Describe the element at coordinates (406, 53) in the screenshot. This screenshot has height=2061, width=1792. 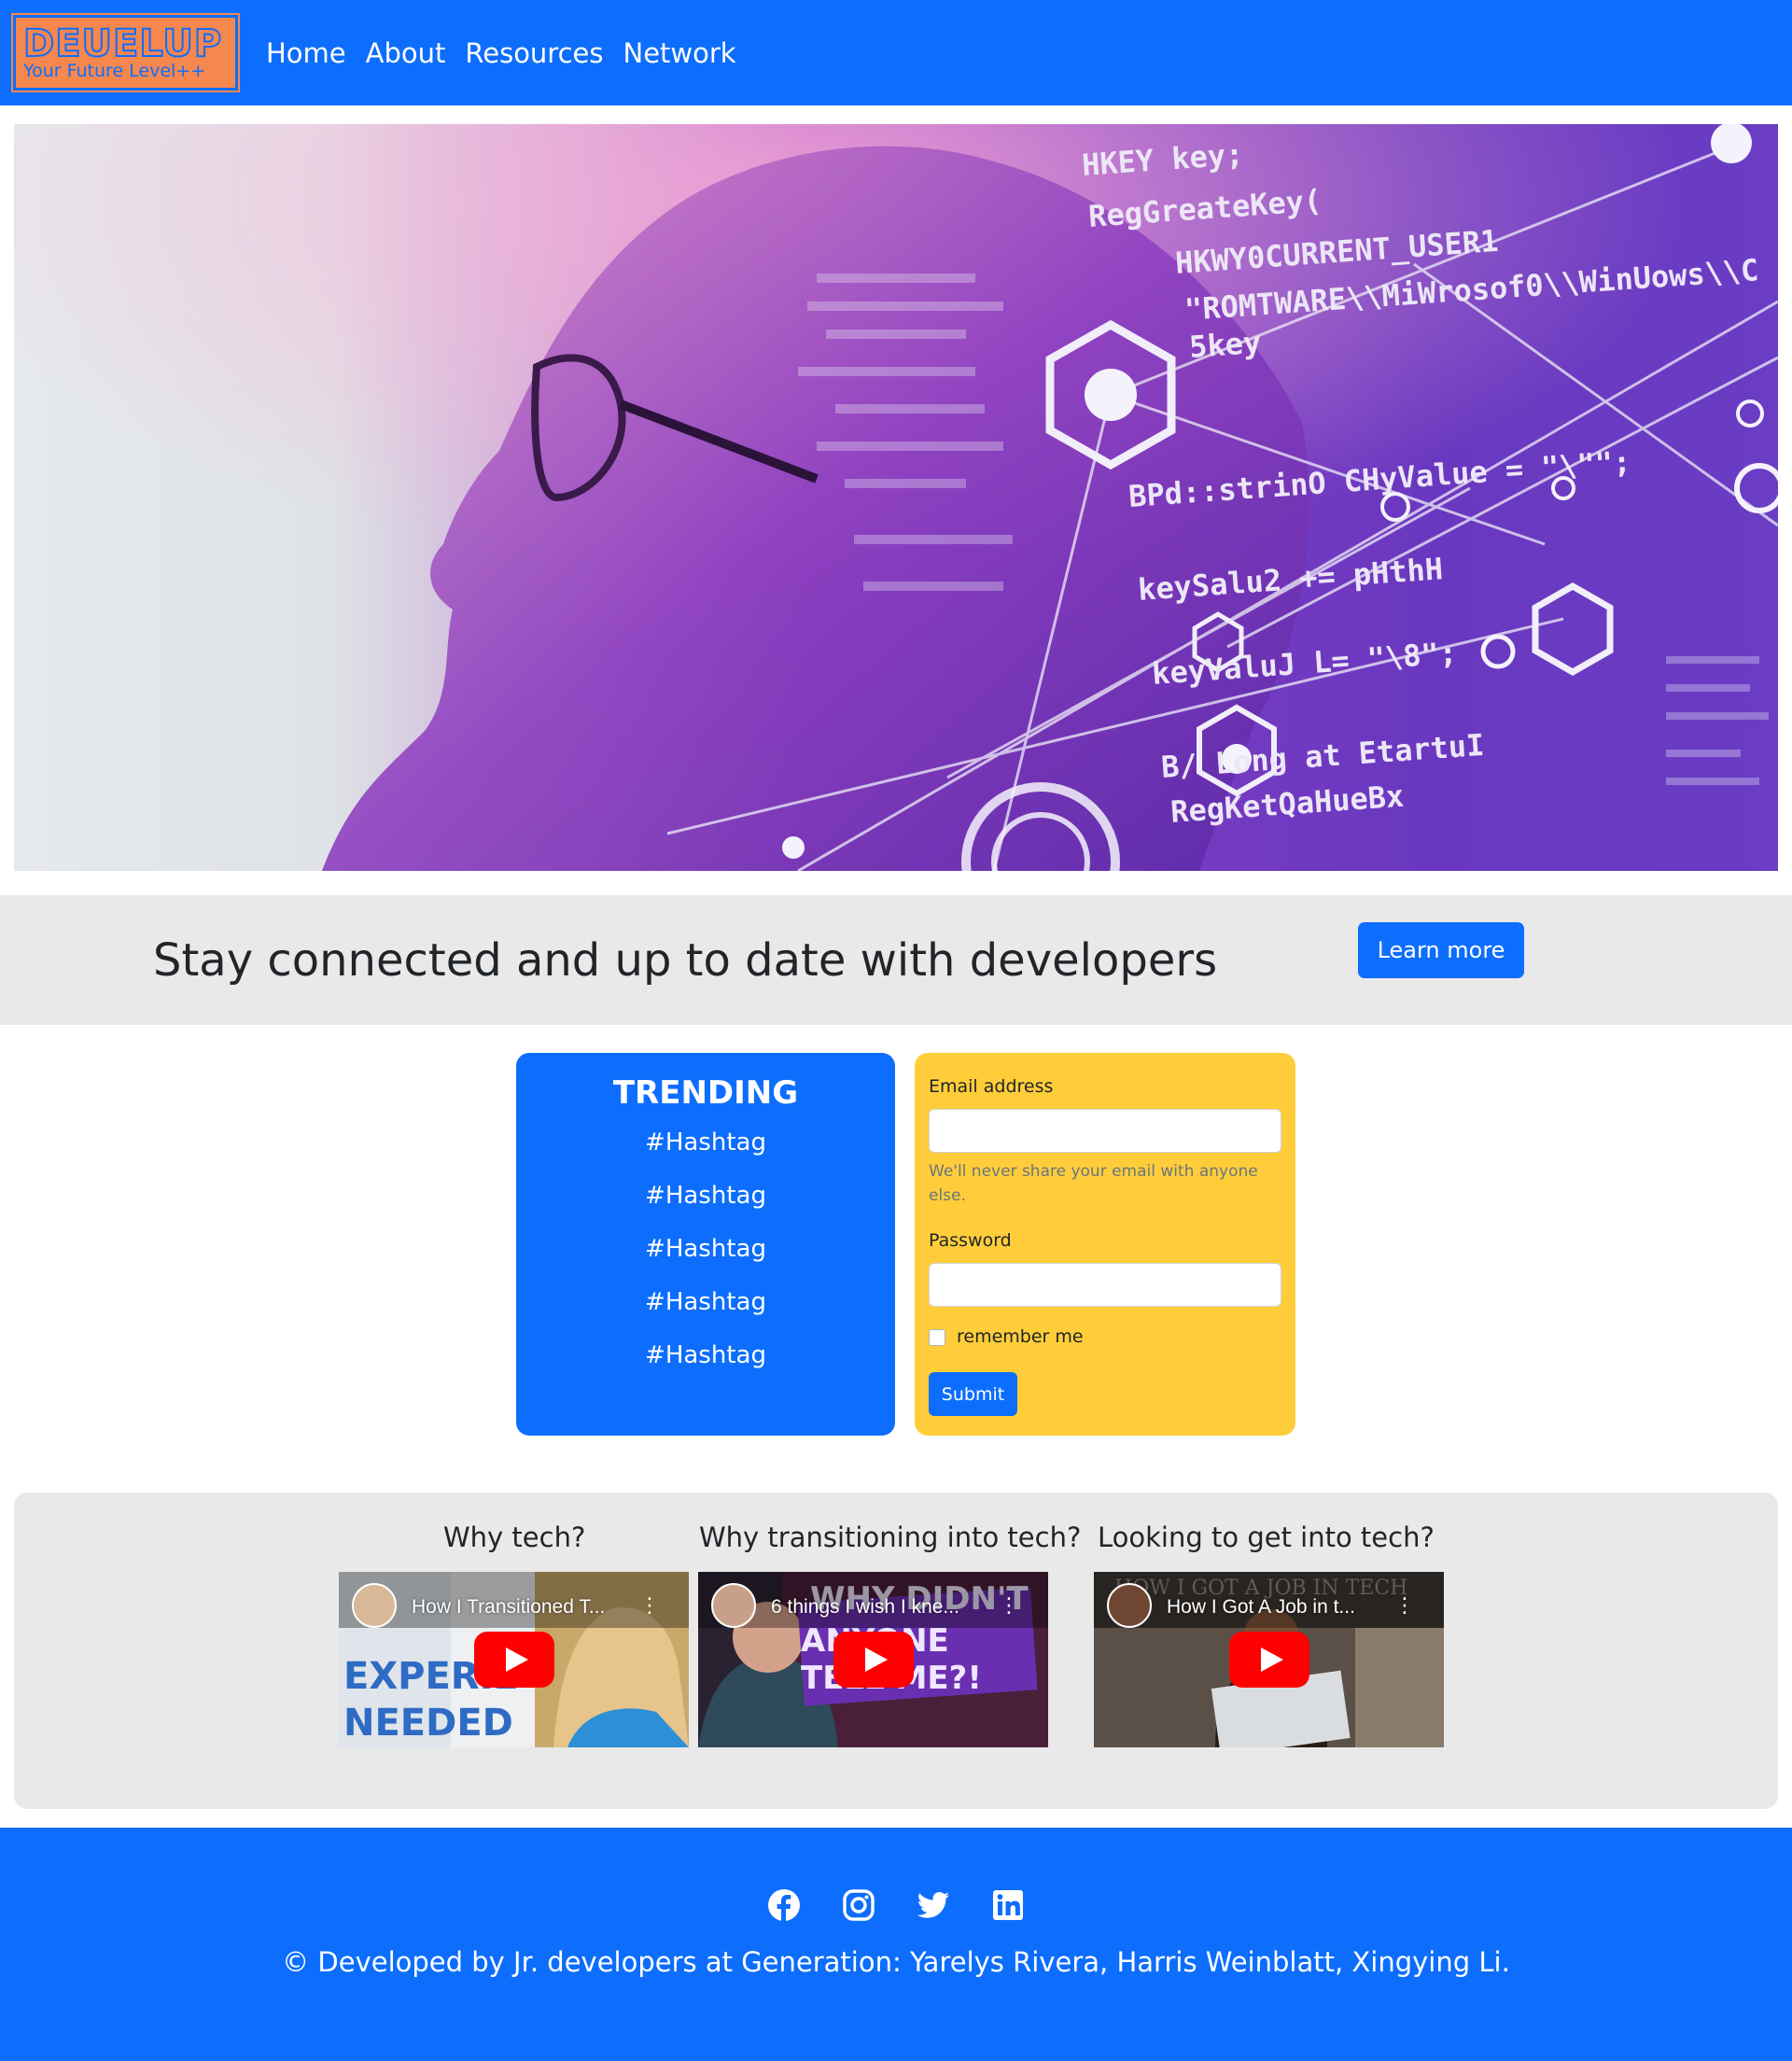
I see `nav-link-about: About` at that location.